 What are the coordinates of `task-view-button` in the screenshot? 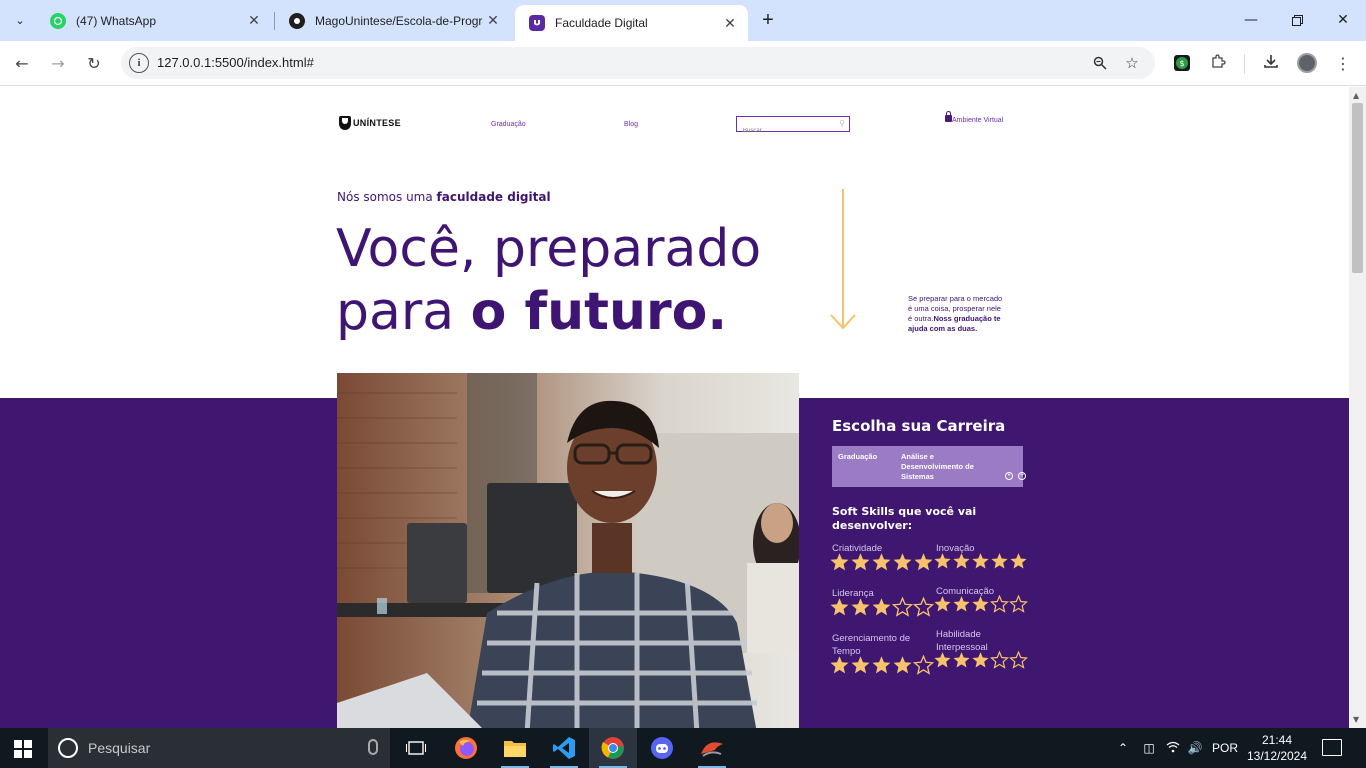 It's located at (416, 748).